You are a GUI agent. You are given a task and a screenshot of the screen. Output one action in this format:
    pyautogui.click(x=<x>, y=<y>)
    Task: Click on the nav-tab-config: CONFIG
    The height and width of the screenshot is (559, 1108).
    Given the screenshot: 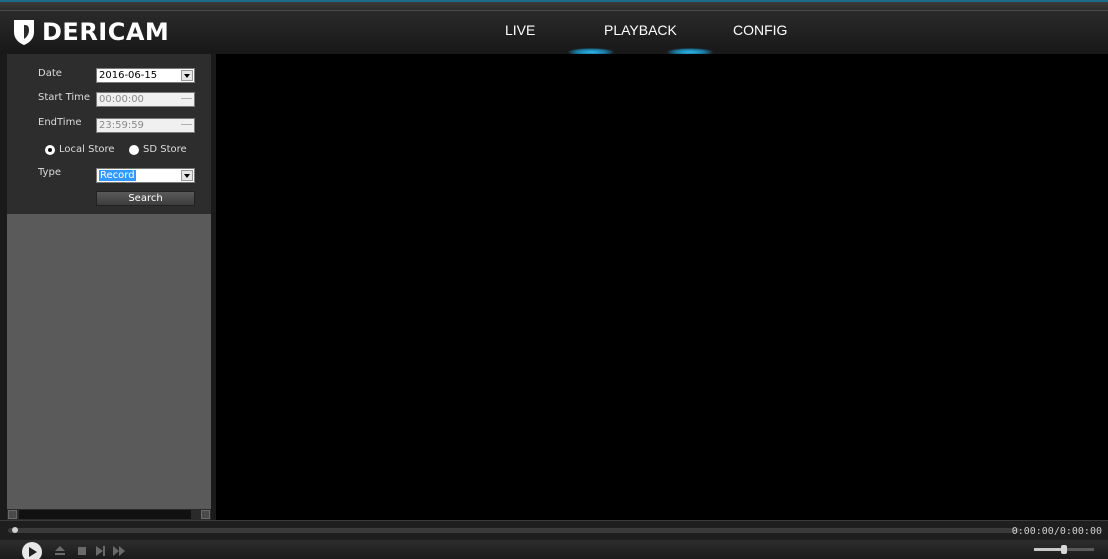 What is the action you would take?
    pyautogui.click(x=760, y=30)
    